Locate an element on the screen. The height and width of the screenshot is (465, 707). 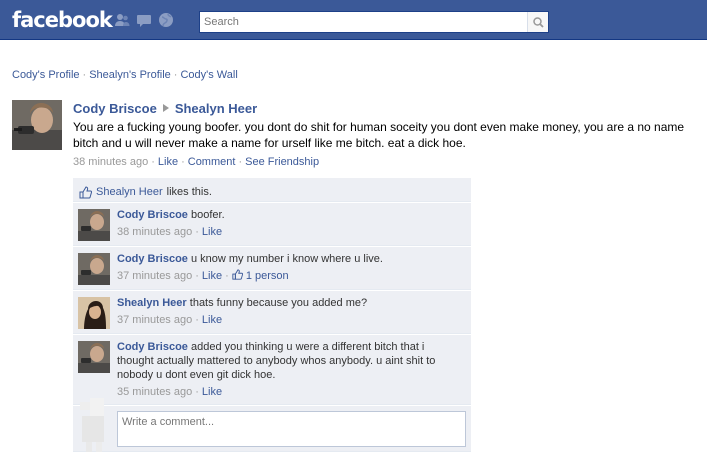
author-avatar is located at coordinates (37, 125).